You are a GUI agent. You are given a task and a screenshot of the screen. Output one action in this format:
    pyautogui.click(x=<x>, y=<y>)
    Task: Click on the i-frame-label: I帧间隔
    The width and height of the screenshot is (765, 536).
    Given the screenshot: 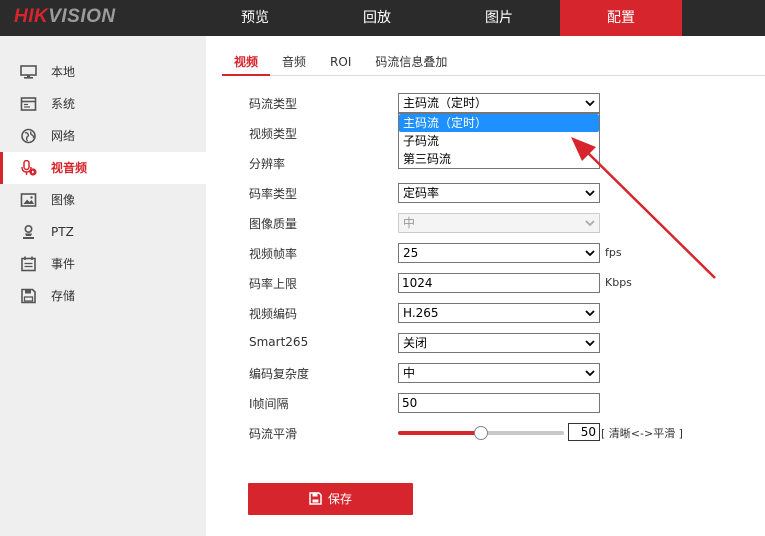 What is the action you would take?
    pyautogui.click(x=269, y=404)
    